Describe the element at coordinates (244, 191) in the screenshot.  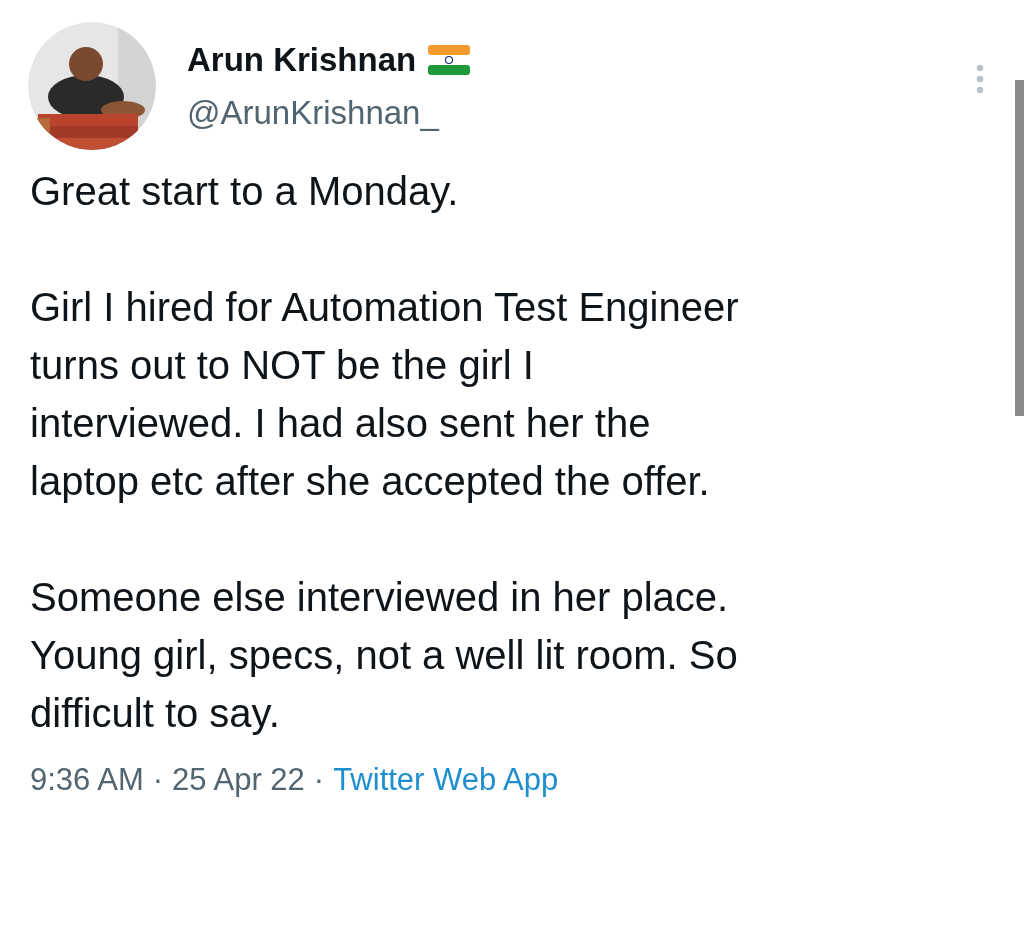
I see `tweet-text-line: Great start to a Monday.` at that location.